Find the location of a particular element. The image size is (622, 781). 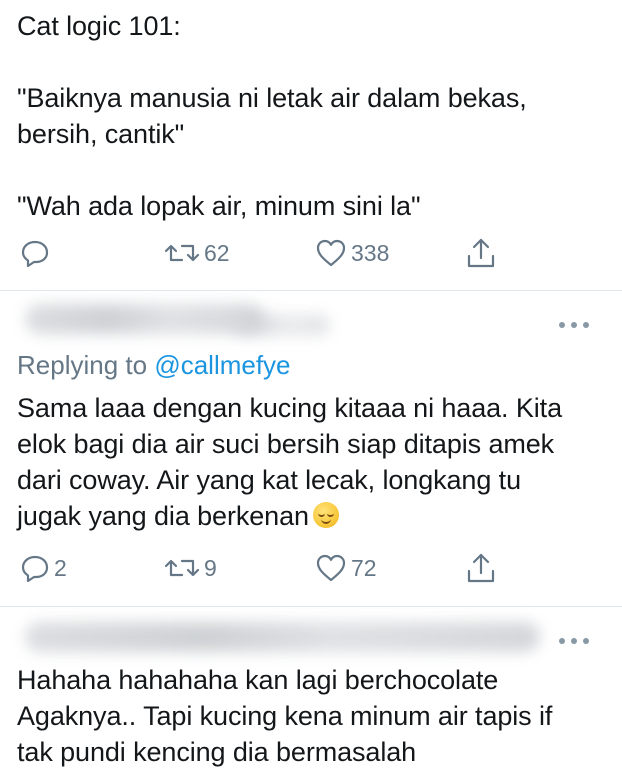

reply-actions: 2 9 72 is located at coordinates (311, 568).